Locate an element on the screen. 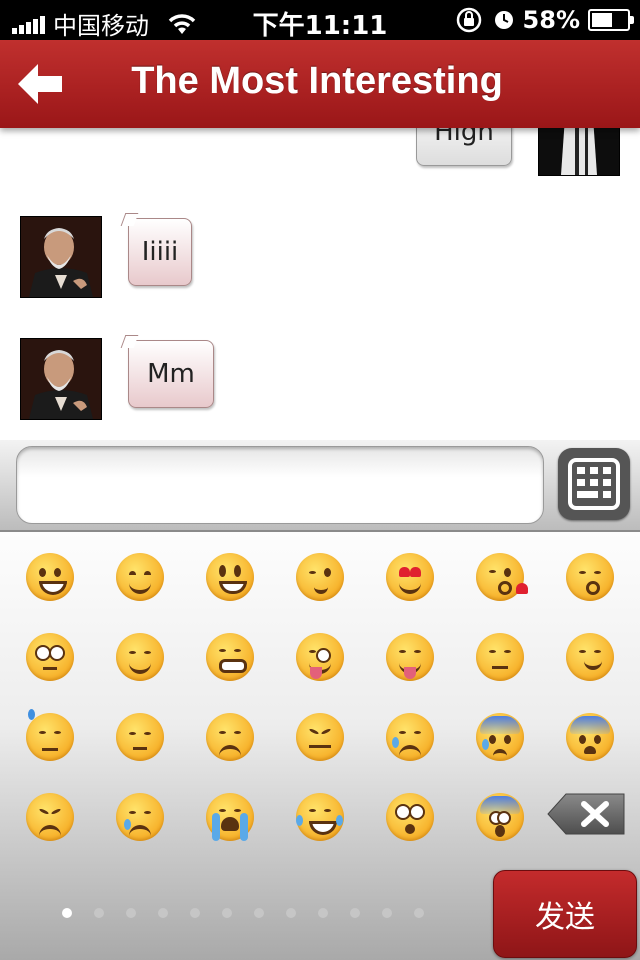 Image resolution: width=640 pixels, height=960 pixels. emoji-fearful-icon is located at coordinates (590, 737).